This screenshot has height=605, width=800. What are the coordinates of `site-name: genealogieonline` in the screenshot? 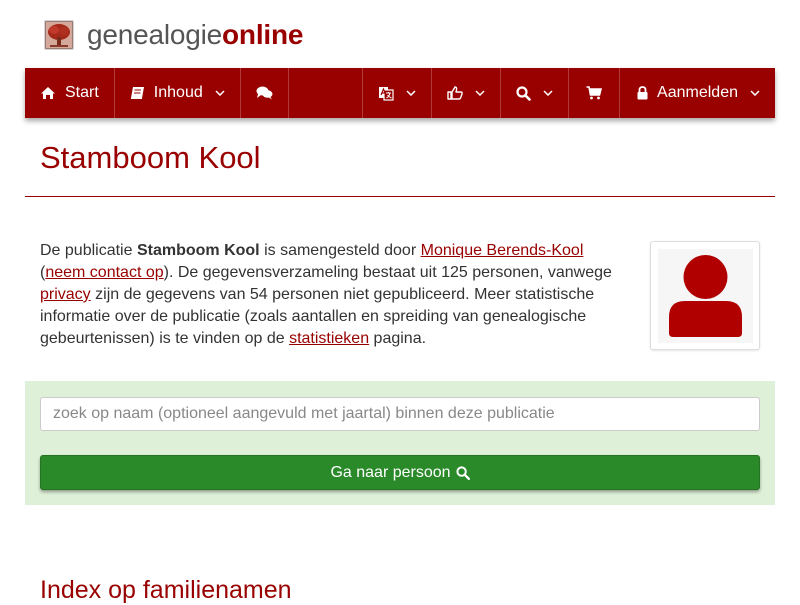 It's located at (195, 34).